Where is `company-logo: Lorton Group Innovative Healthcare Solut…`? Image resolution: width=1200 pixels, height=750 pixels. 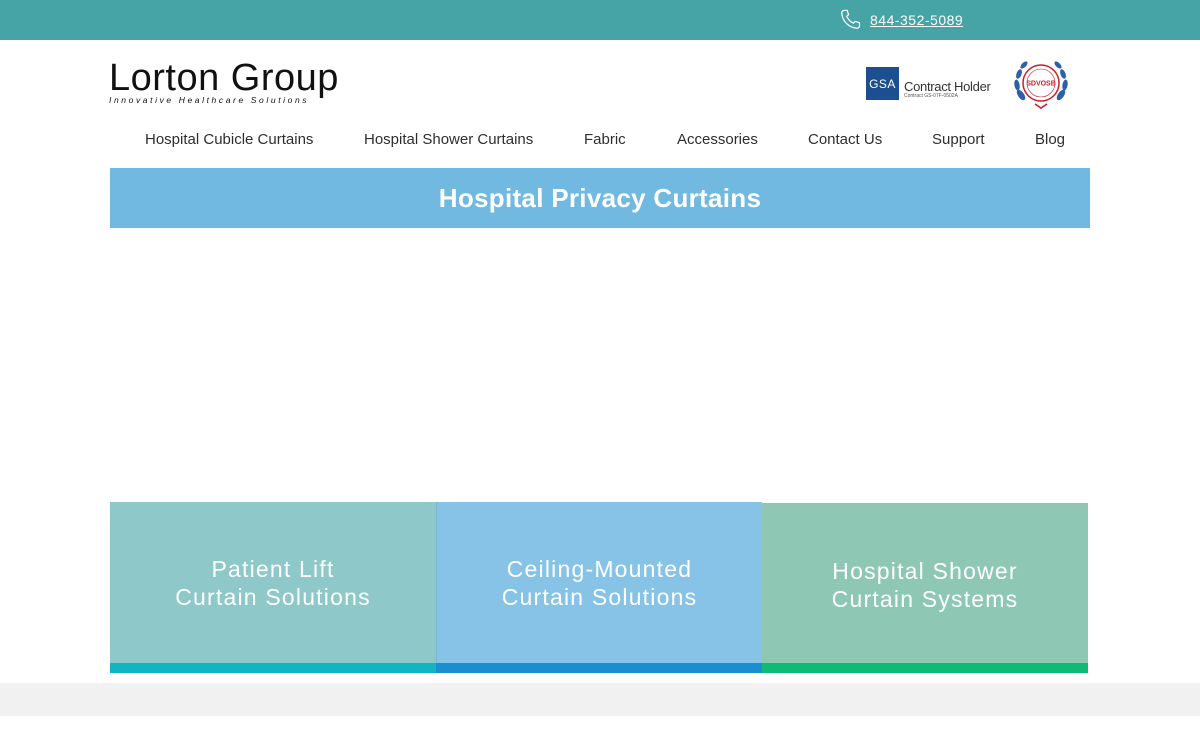 company-logo: Lorton Group Innovative Healthcare Solut… is located at coordinates (229, 82).